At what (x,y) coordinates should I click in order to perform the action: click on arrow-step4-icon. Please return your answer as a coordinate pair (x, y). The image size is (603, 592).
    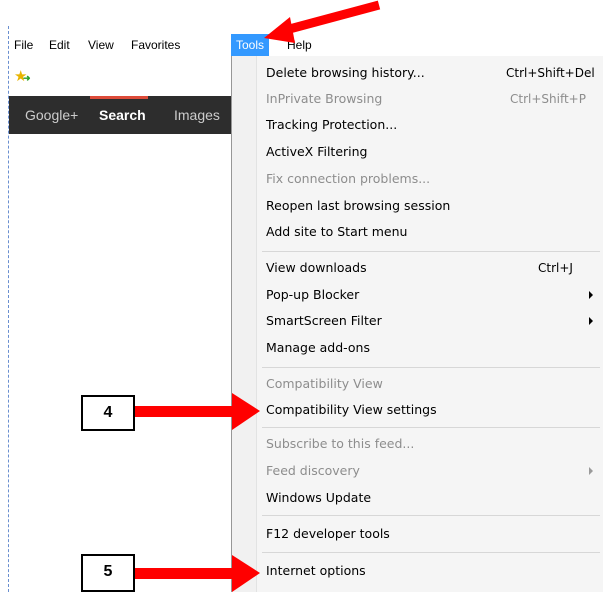
    Looking at the image, I should click on (197, 411).